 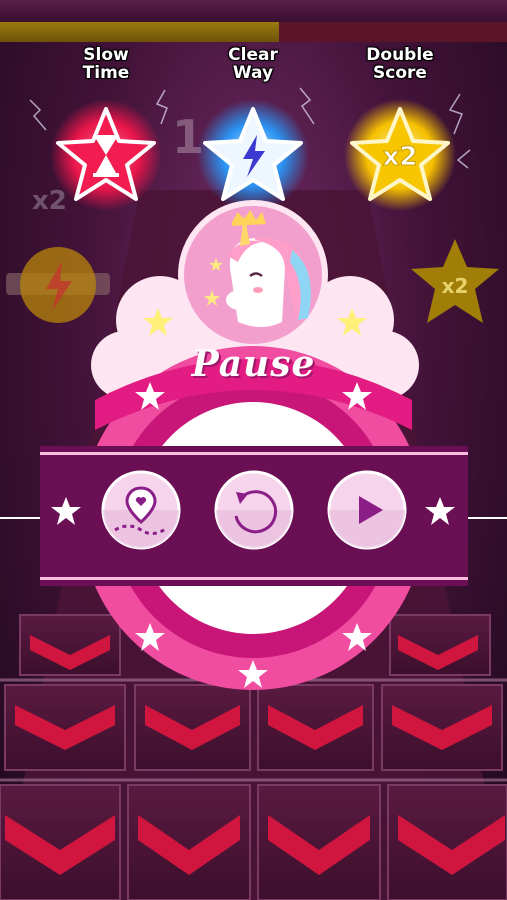 I want to click on resume-button, so click(x=367, y=510).